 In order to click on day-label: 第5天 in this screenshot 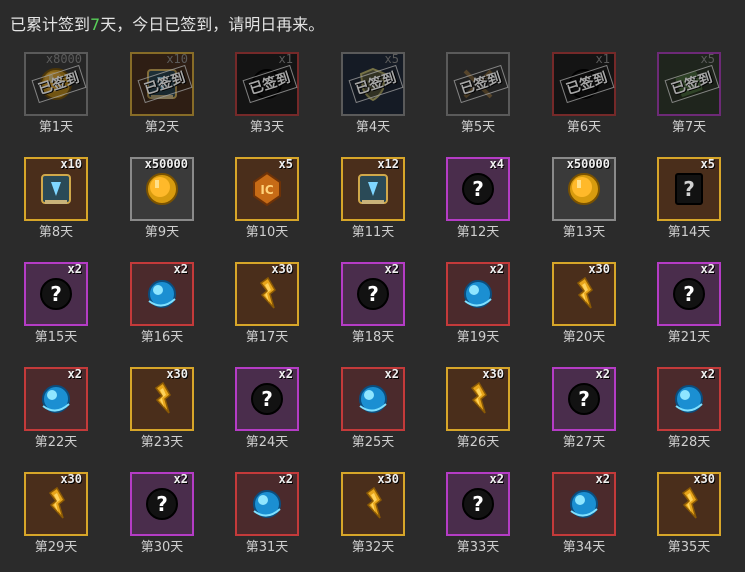, I will do `click(478, 127)`.